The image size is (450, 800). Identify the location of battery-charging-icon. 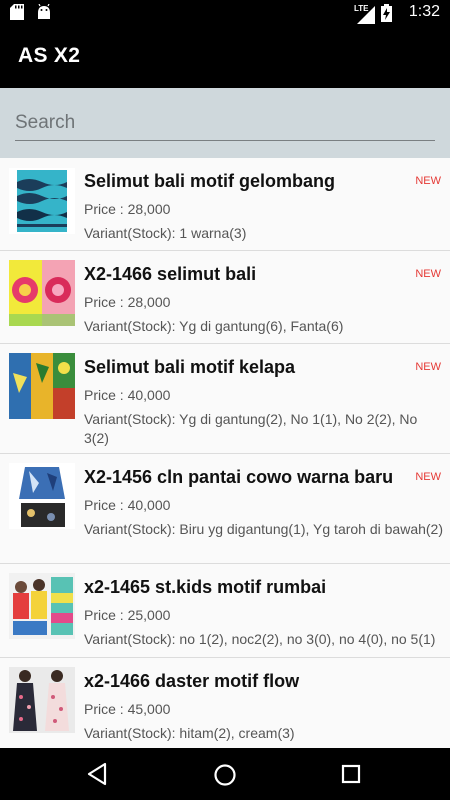
(386, 15).